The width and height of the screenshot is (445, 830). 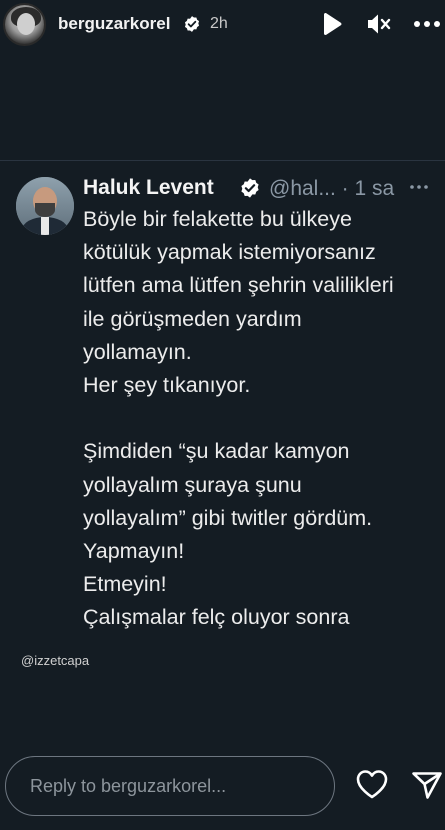 I want to click on tweet-author-avatar, so click(x=45, y=206).